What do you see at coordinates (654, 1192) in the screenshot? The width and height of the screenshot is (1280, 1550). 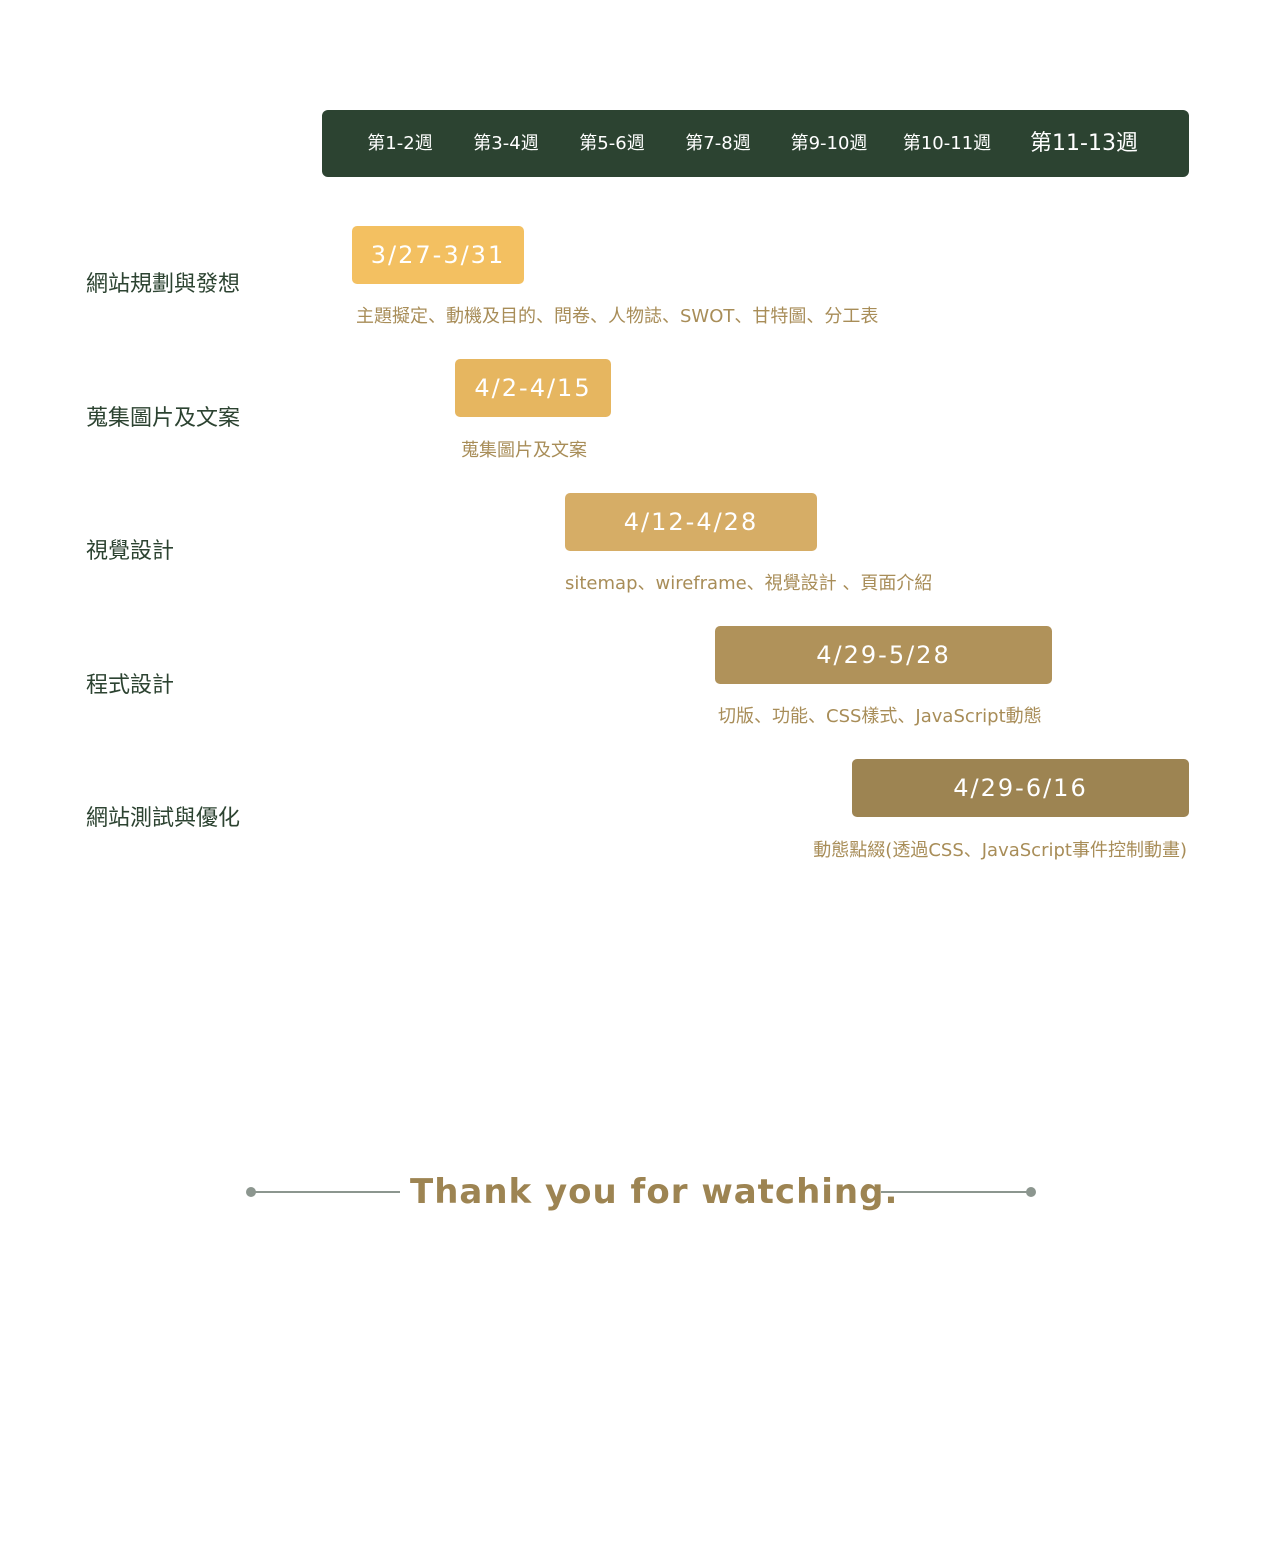 I see `thanks-message: Thank you for watching.` at bounding box center [654, 1192].